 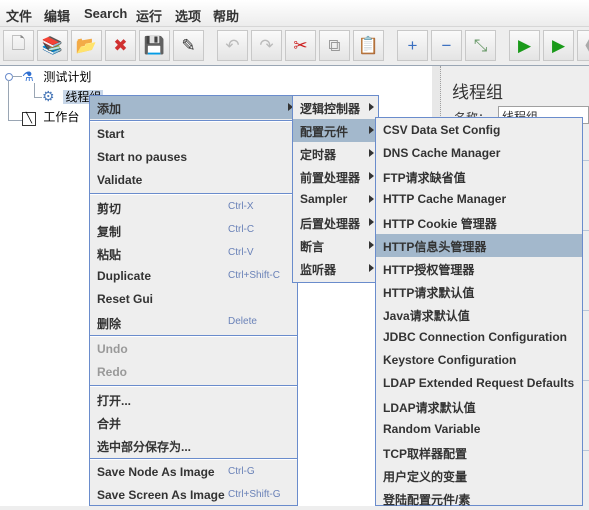 What do you see at coordinates (226, 15) in the screenshot?
I see `menu-help: 帮助` at bounding box center [226, 15].